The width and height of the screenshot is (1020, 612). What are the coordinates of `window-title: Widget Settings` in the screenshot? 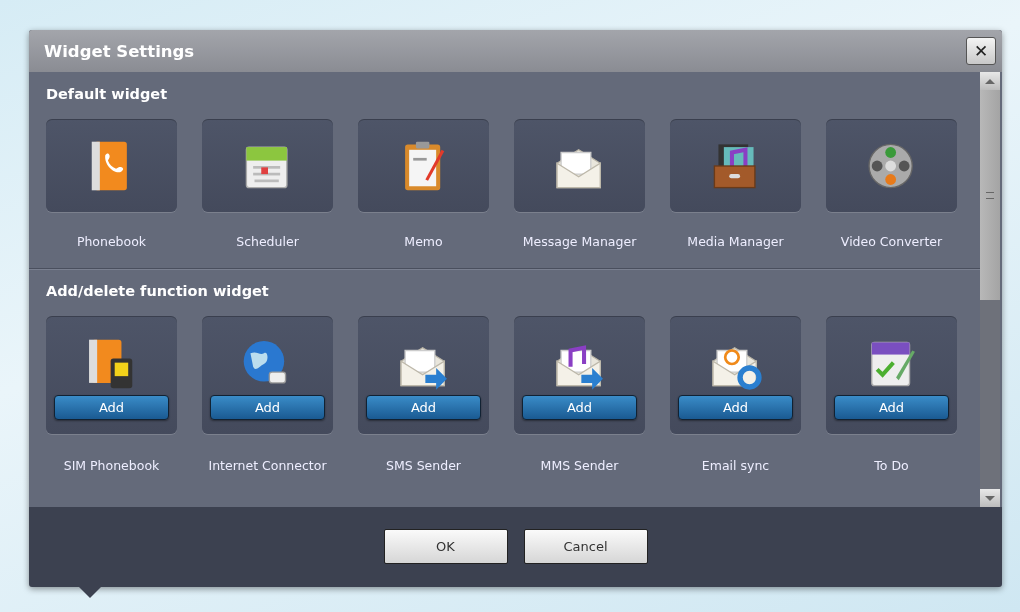 It's located at (119, 51).